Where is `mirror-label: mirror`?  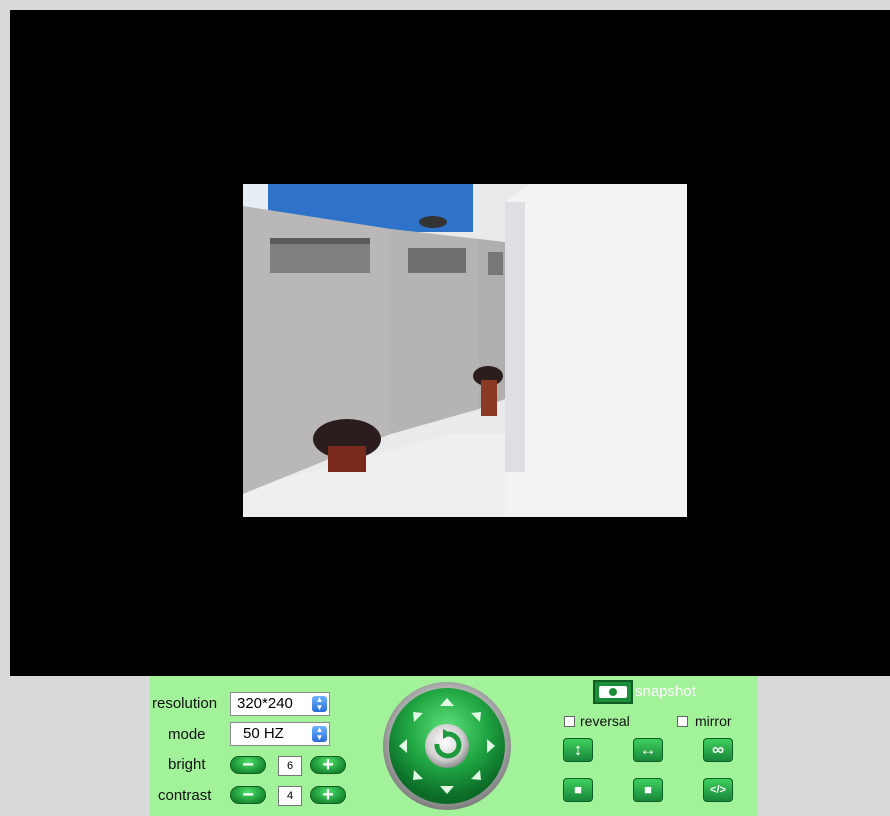 mirror-label: mirror is located at coordinates (713, 721).